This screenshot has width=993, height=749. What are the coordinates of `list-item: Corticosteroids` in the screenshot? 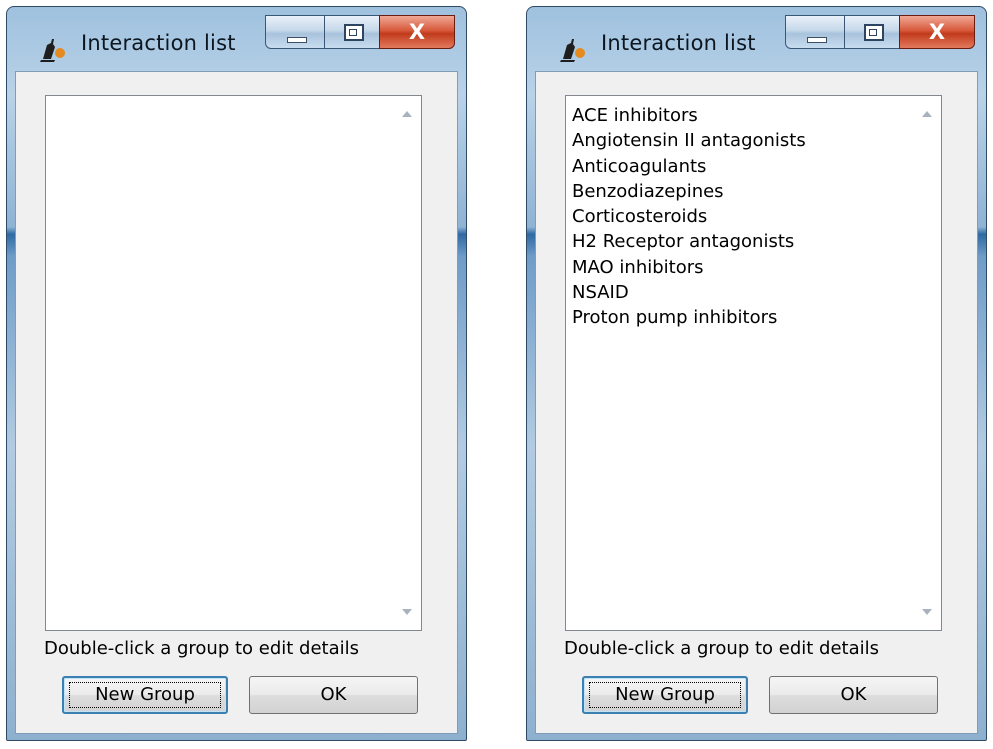 It's located at (741, 216).